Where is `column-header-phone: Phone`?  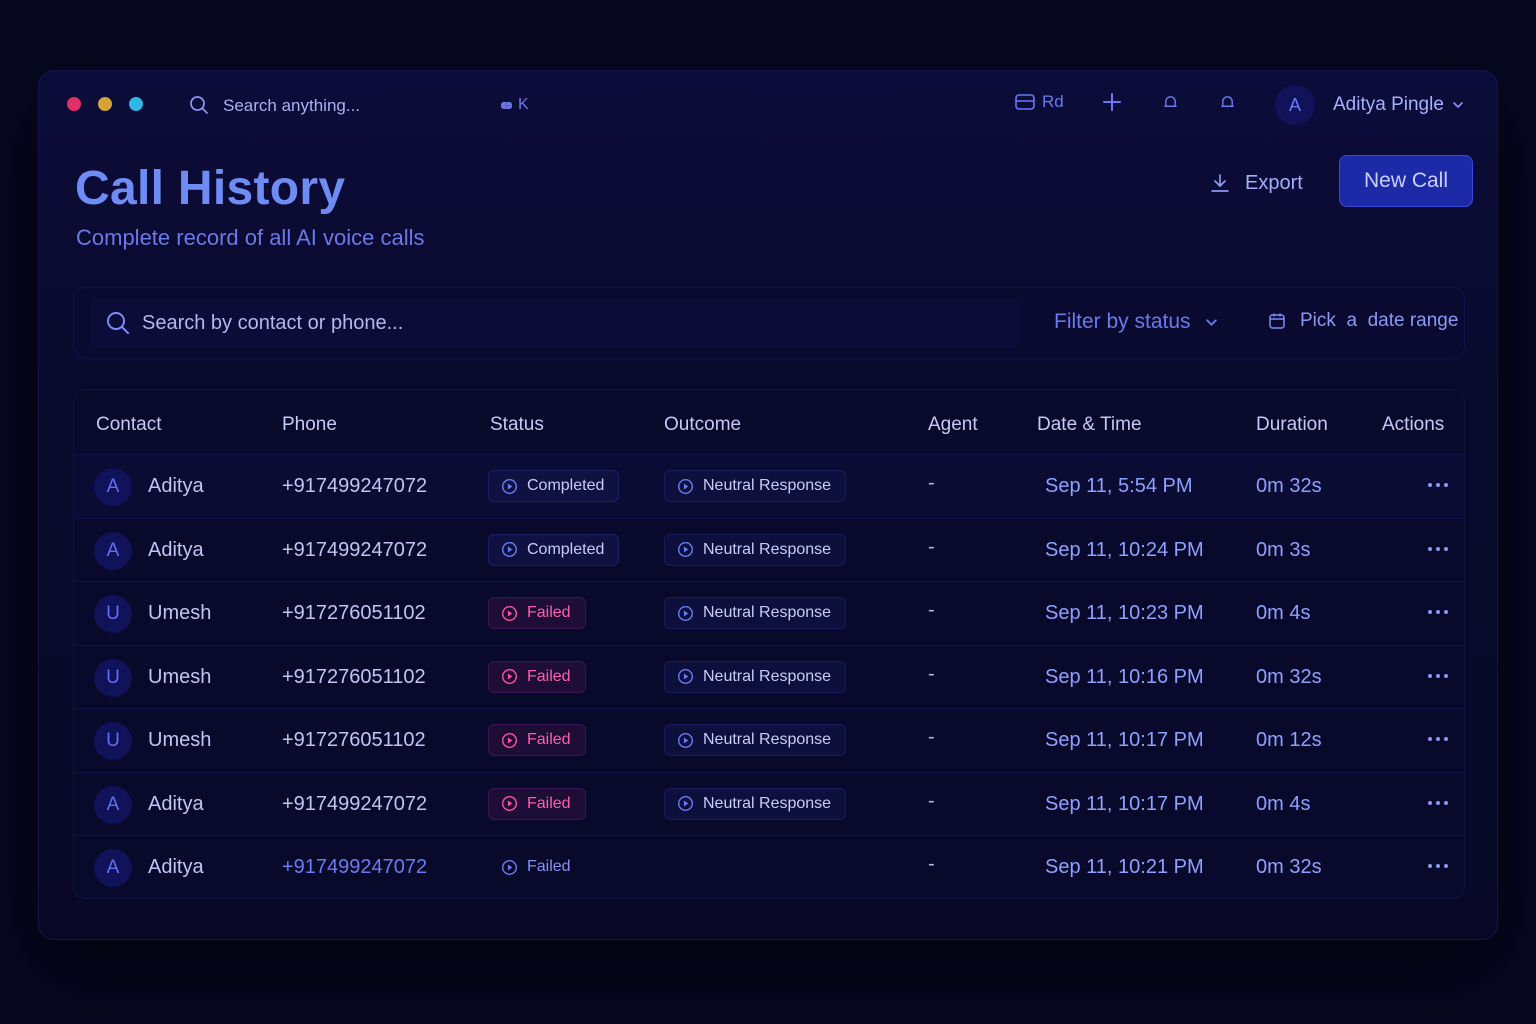 column-header-phone: Phone is located at coordinates (309, 425).